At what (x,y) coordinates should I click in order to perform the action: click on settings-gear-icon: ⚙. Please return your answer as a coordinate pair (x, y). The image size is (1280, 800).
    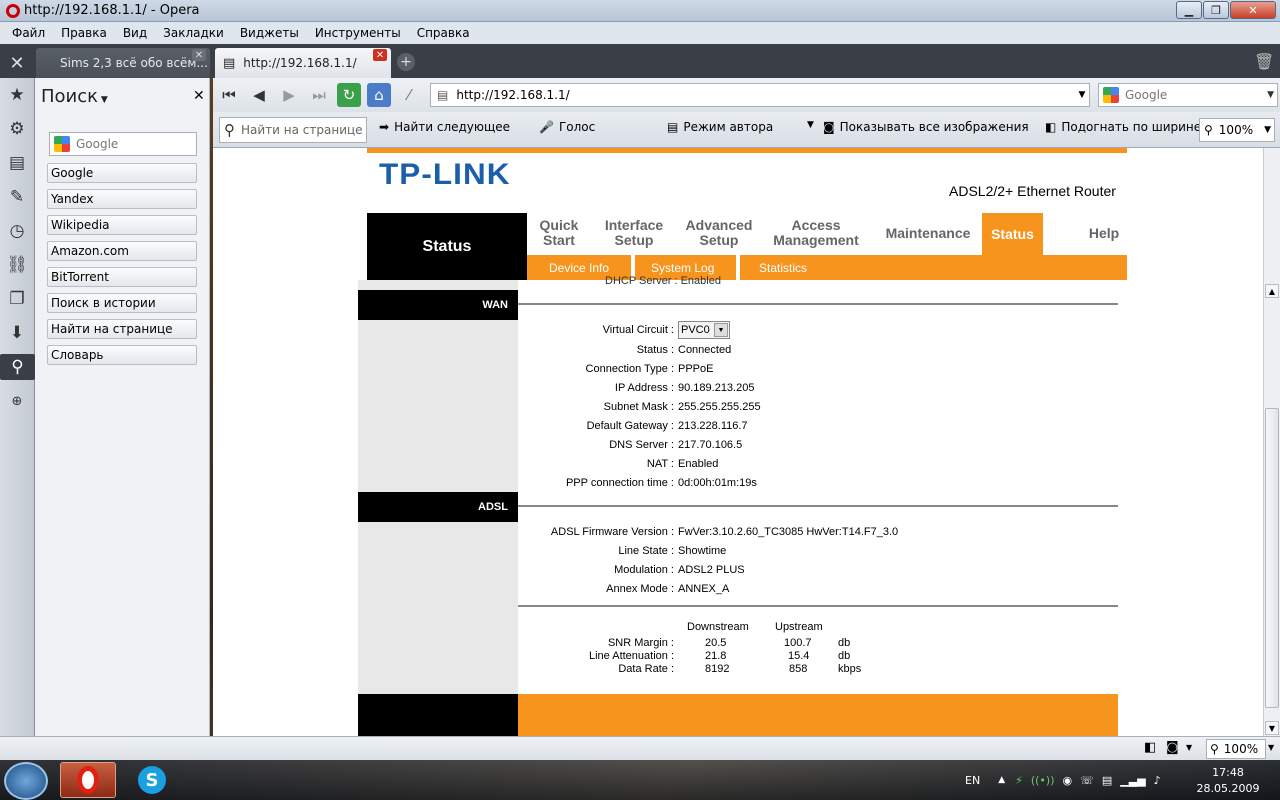
    Looking at the image, I should click on (17, 129).